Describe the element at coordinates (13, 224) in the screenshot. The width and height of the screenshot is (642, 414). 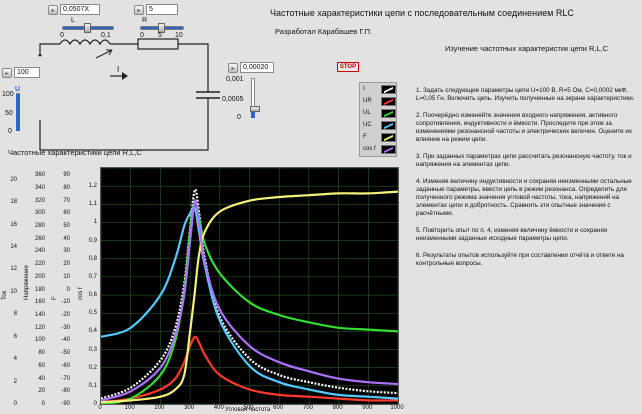
I see `y-tick-label: 16` at that location.